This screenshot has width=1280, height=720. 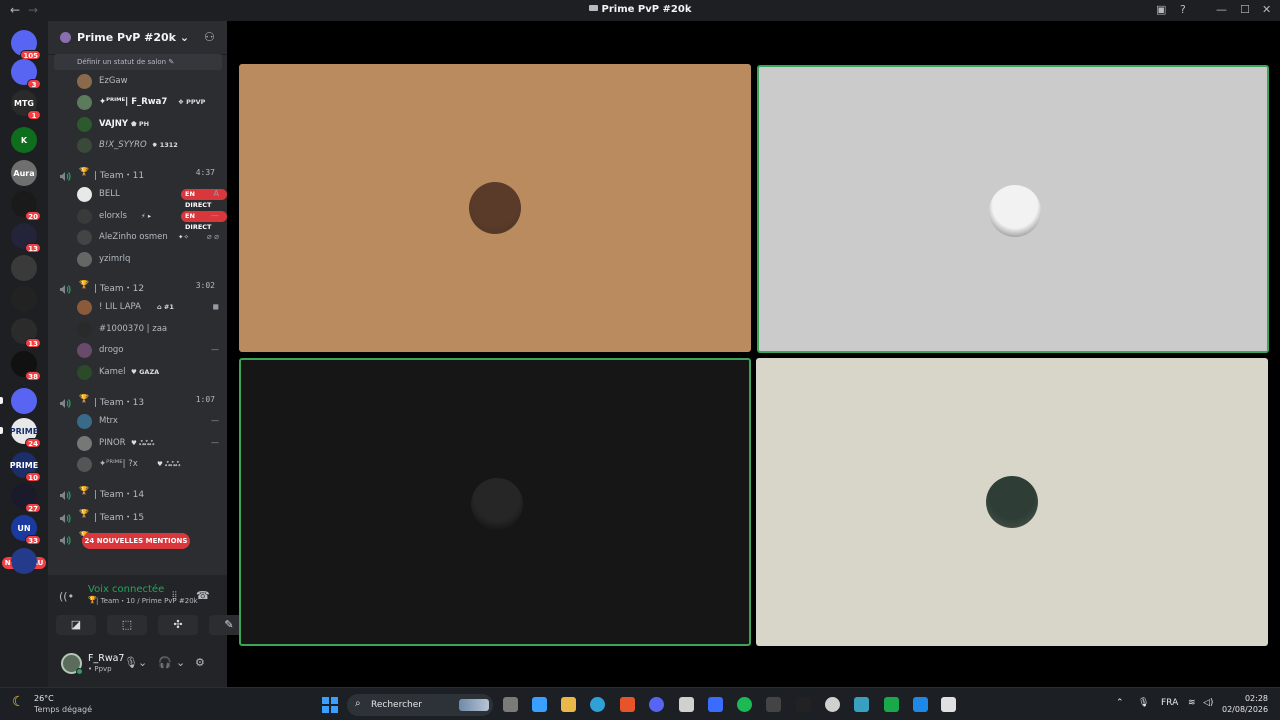 What do you see at coordinates (152, 125) in the screenshot?
I see `member-row: VAJNY ⬟ PH` at bounding box center [152, 125].